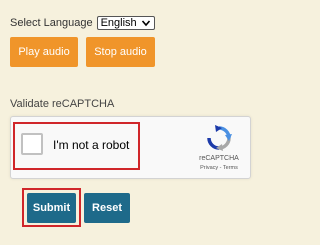  I want to click on play-audio-button: Play audio, so click(44, 52).